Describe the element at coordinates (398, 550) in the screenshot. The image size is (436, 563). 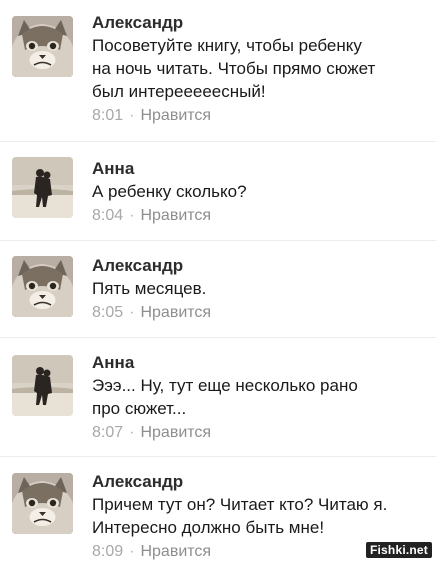
I see `watermark: Fishki.net` at that location.